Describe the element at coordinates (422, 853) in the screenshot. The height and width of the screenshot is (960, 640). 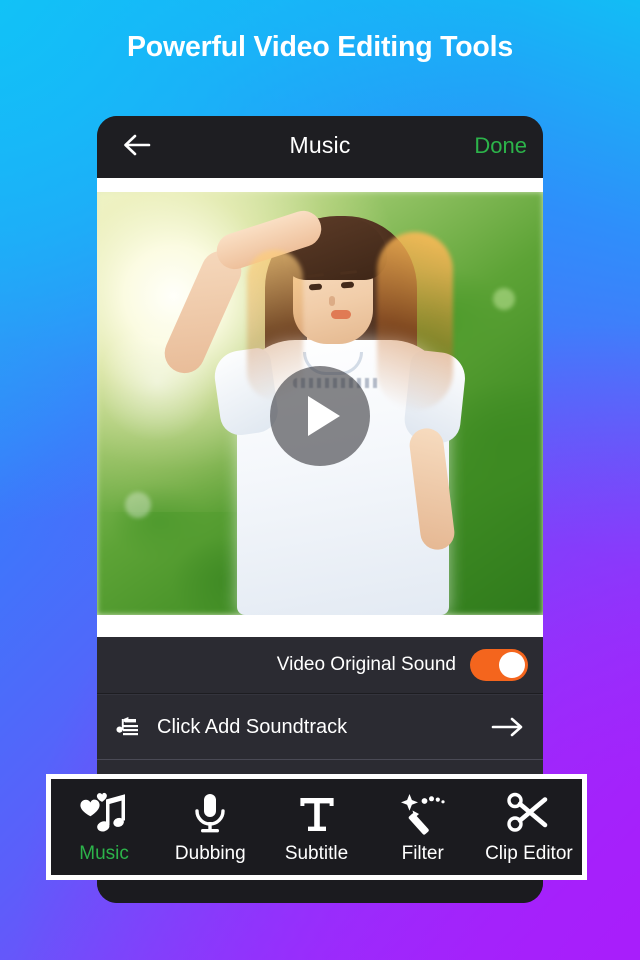
I see `toolbar-label-filter: Filter` at that location.